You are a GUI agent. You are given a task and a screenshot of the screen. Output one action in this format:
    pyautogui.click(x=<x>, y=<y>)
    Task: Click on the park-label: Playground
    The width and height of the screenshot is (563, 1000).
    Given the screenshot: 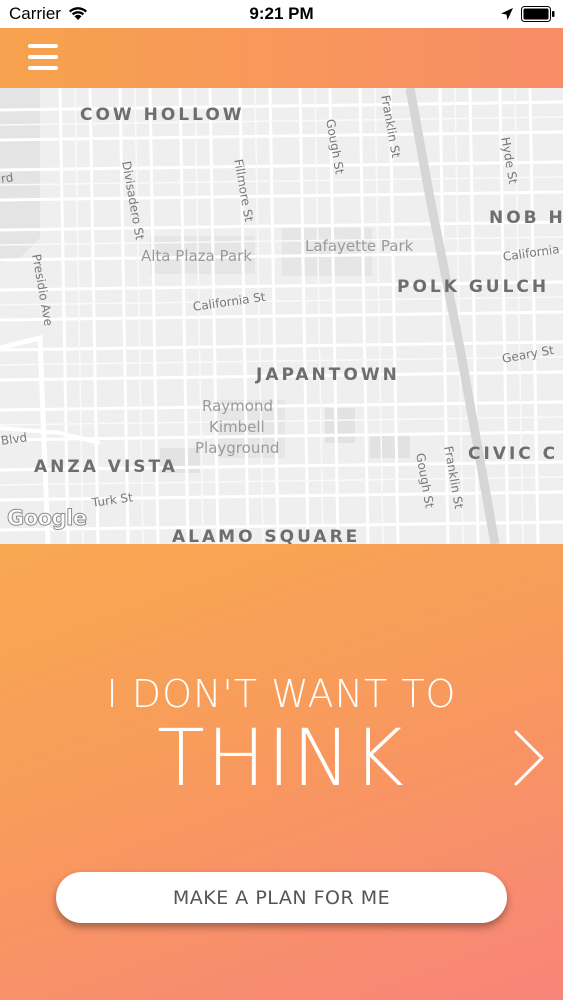 What is the action you would take?
    pyautogui.click(x=237, y=448)
    